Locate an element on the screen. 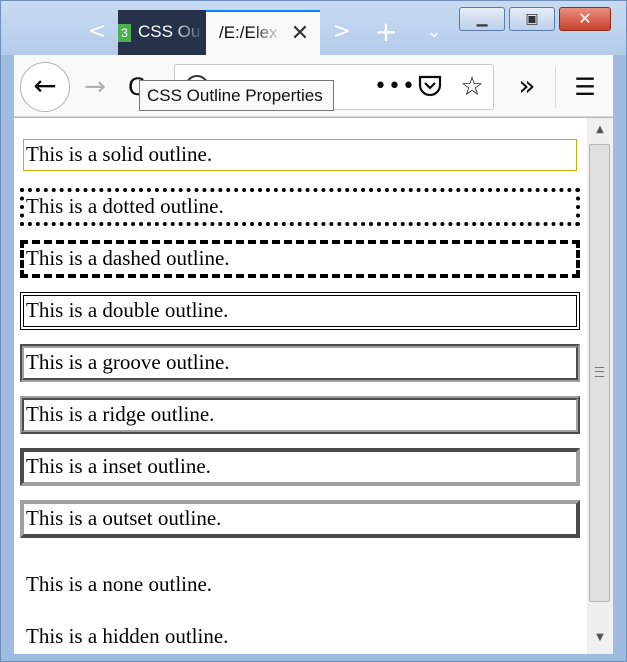 The image size is (627, 662). none-outline-text: This is a none outline. is located at coordinates (119, 584).